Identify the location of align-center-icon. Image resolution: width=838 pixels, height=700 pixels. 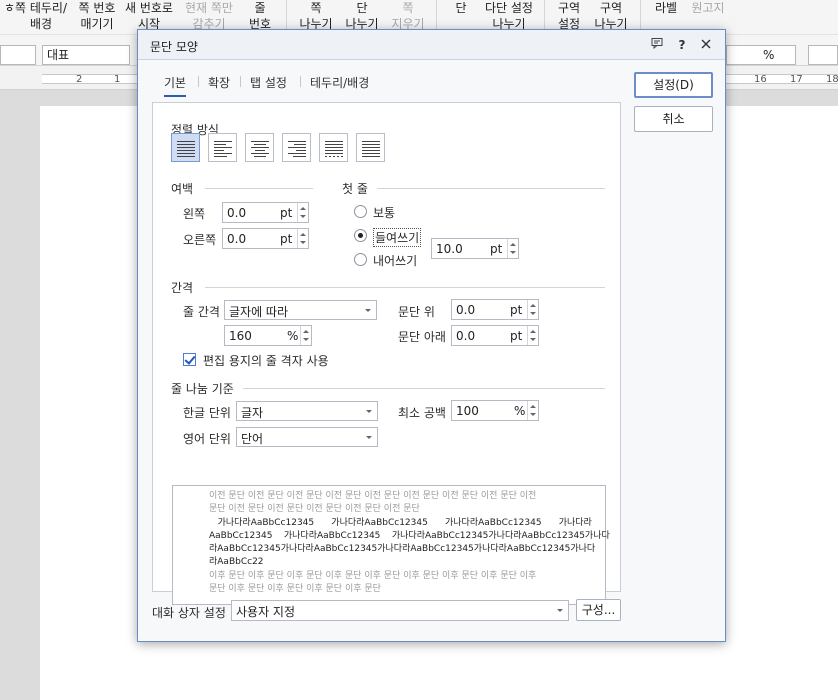
(259, 147).